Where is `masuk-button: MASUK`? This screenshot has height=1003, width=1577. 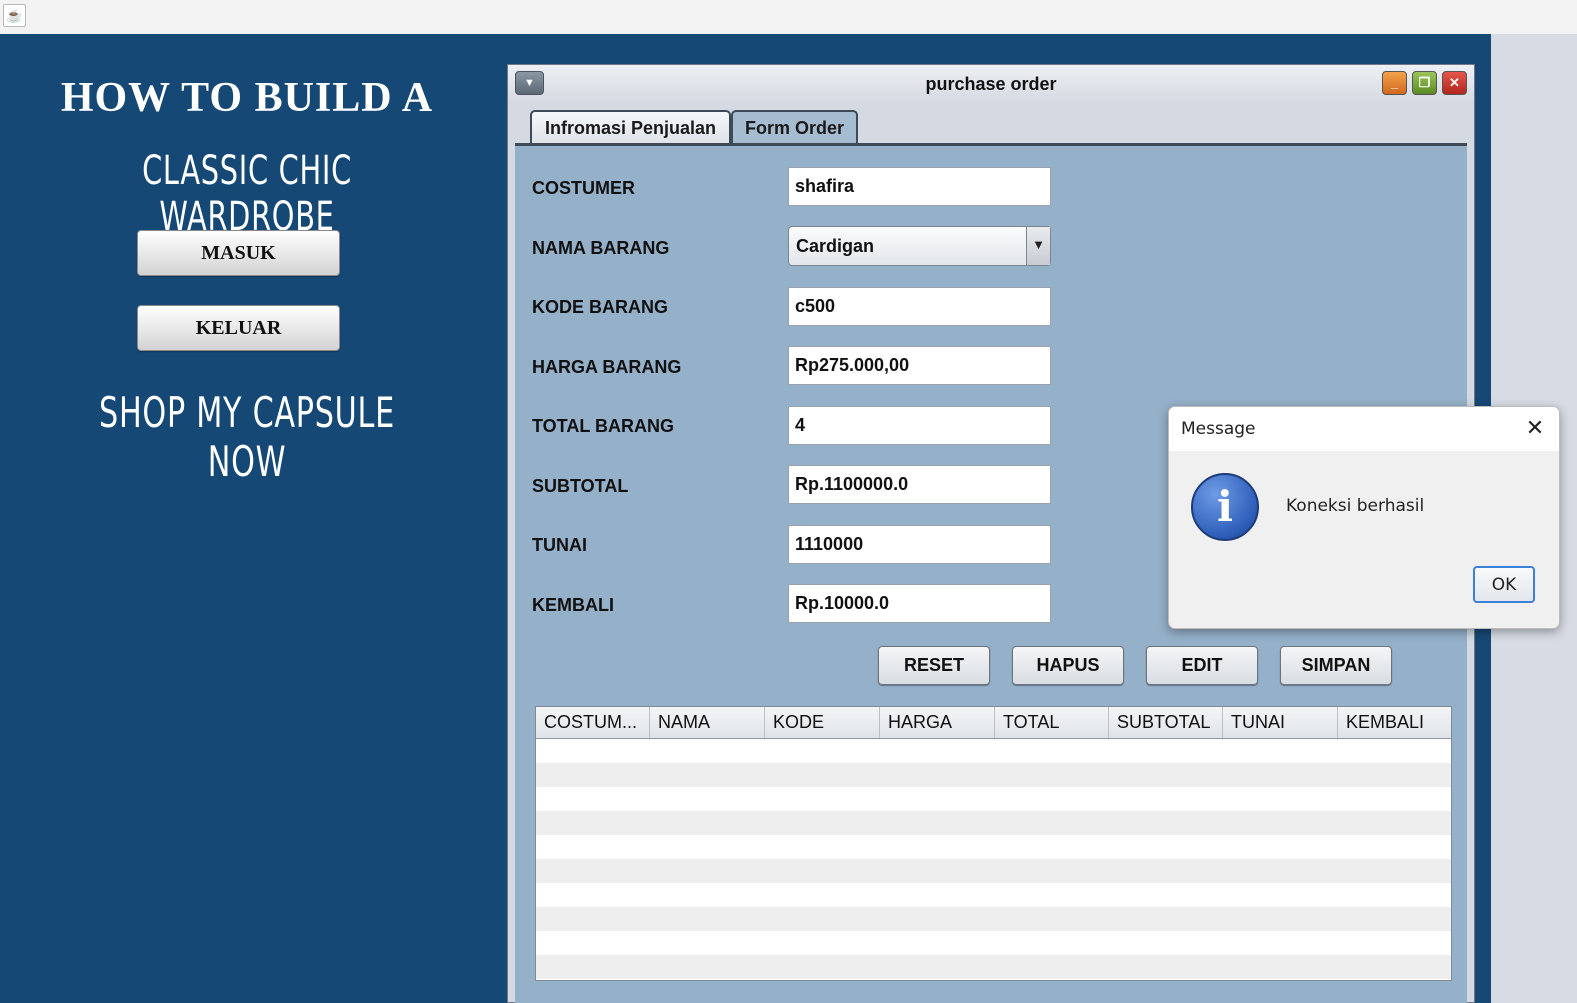
masuk-button: MASUK is located at coordinates (238, 253).